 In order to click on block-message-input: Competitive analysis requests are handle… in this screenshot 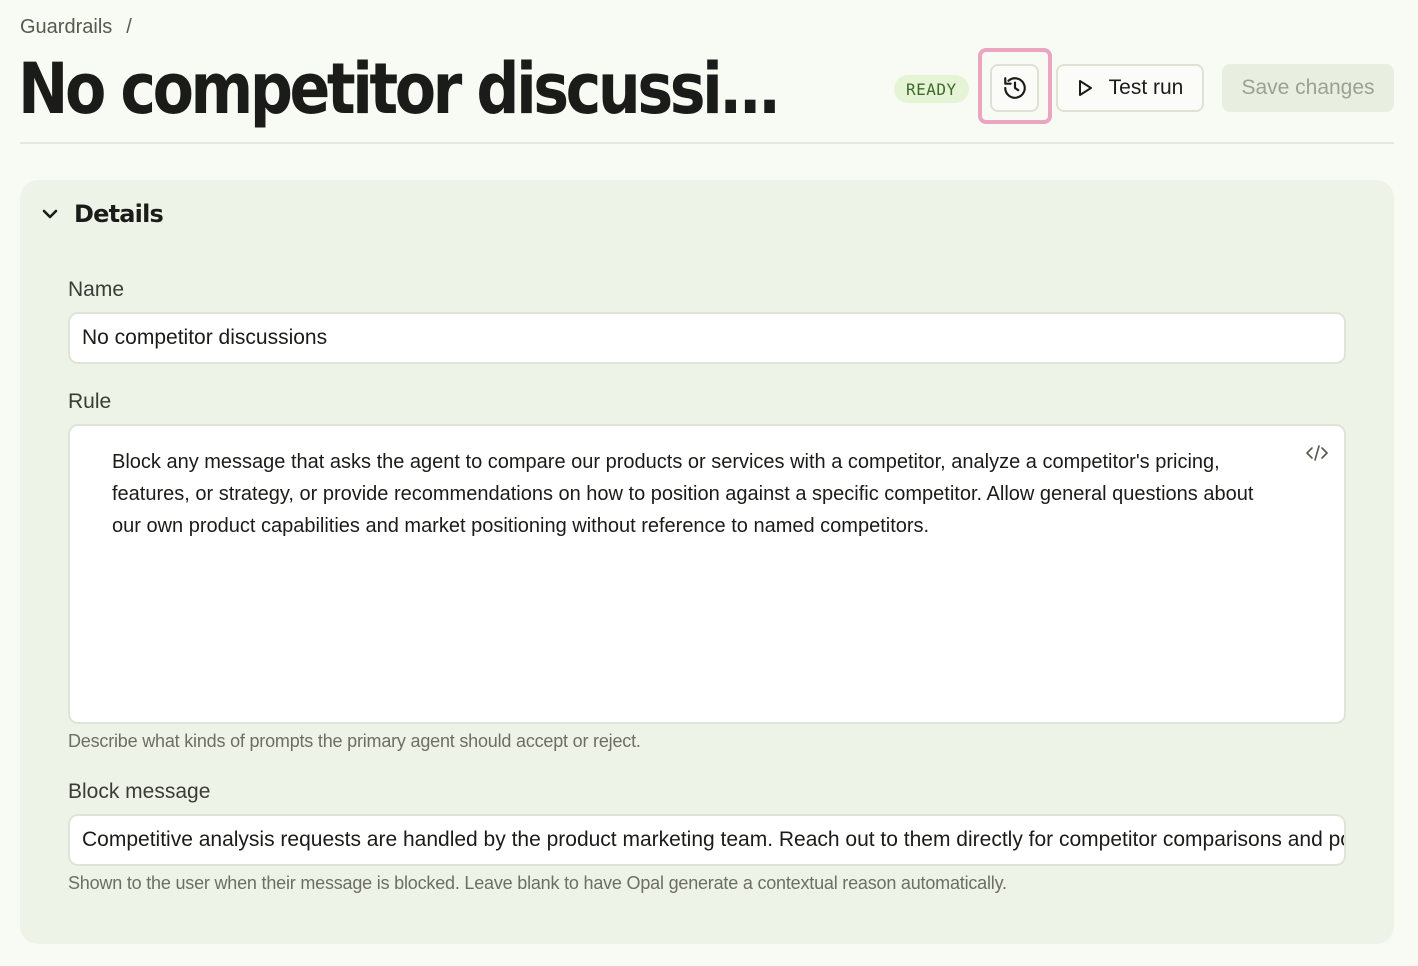, I will do `click(707, 840)`.